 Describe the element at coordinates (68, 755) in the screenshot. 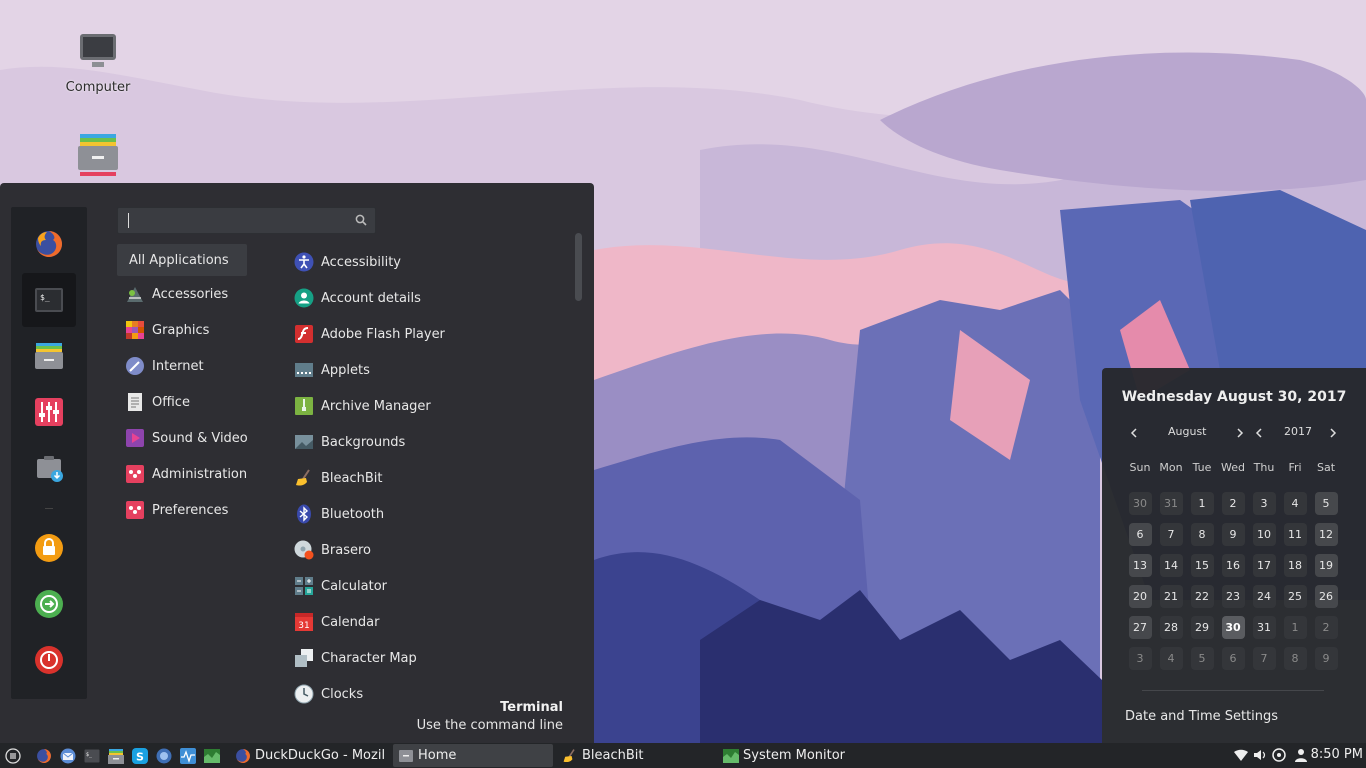

I see `launcher-thunderbird` at that location.